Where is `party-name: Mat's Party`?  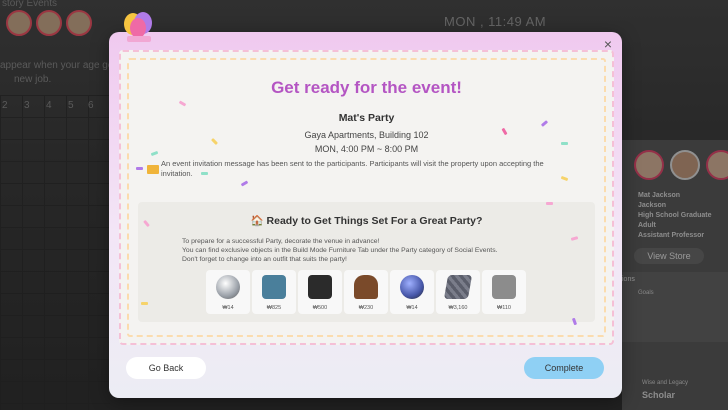 party-name: Mat's Party is located at coordinates (366, 118).